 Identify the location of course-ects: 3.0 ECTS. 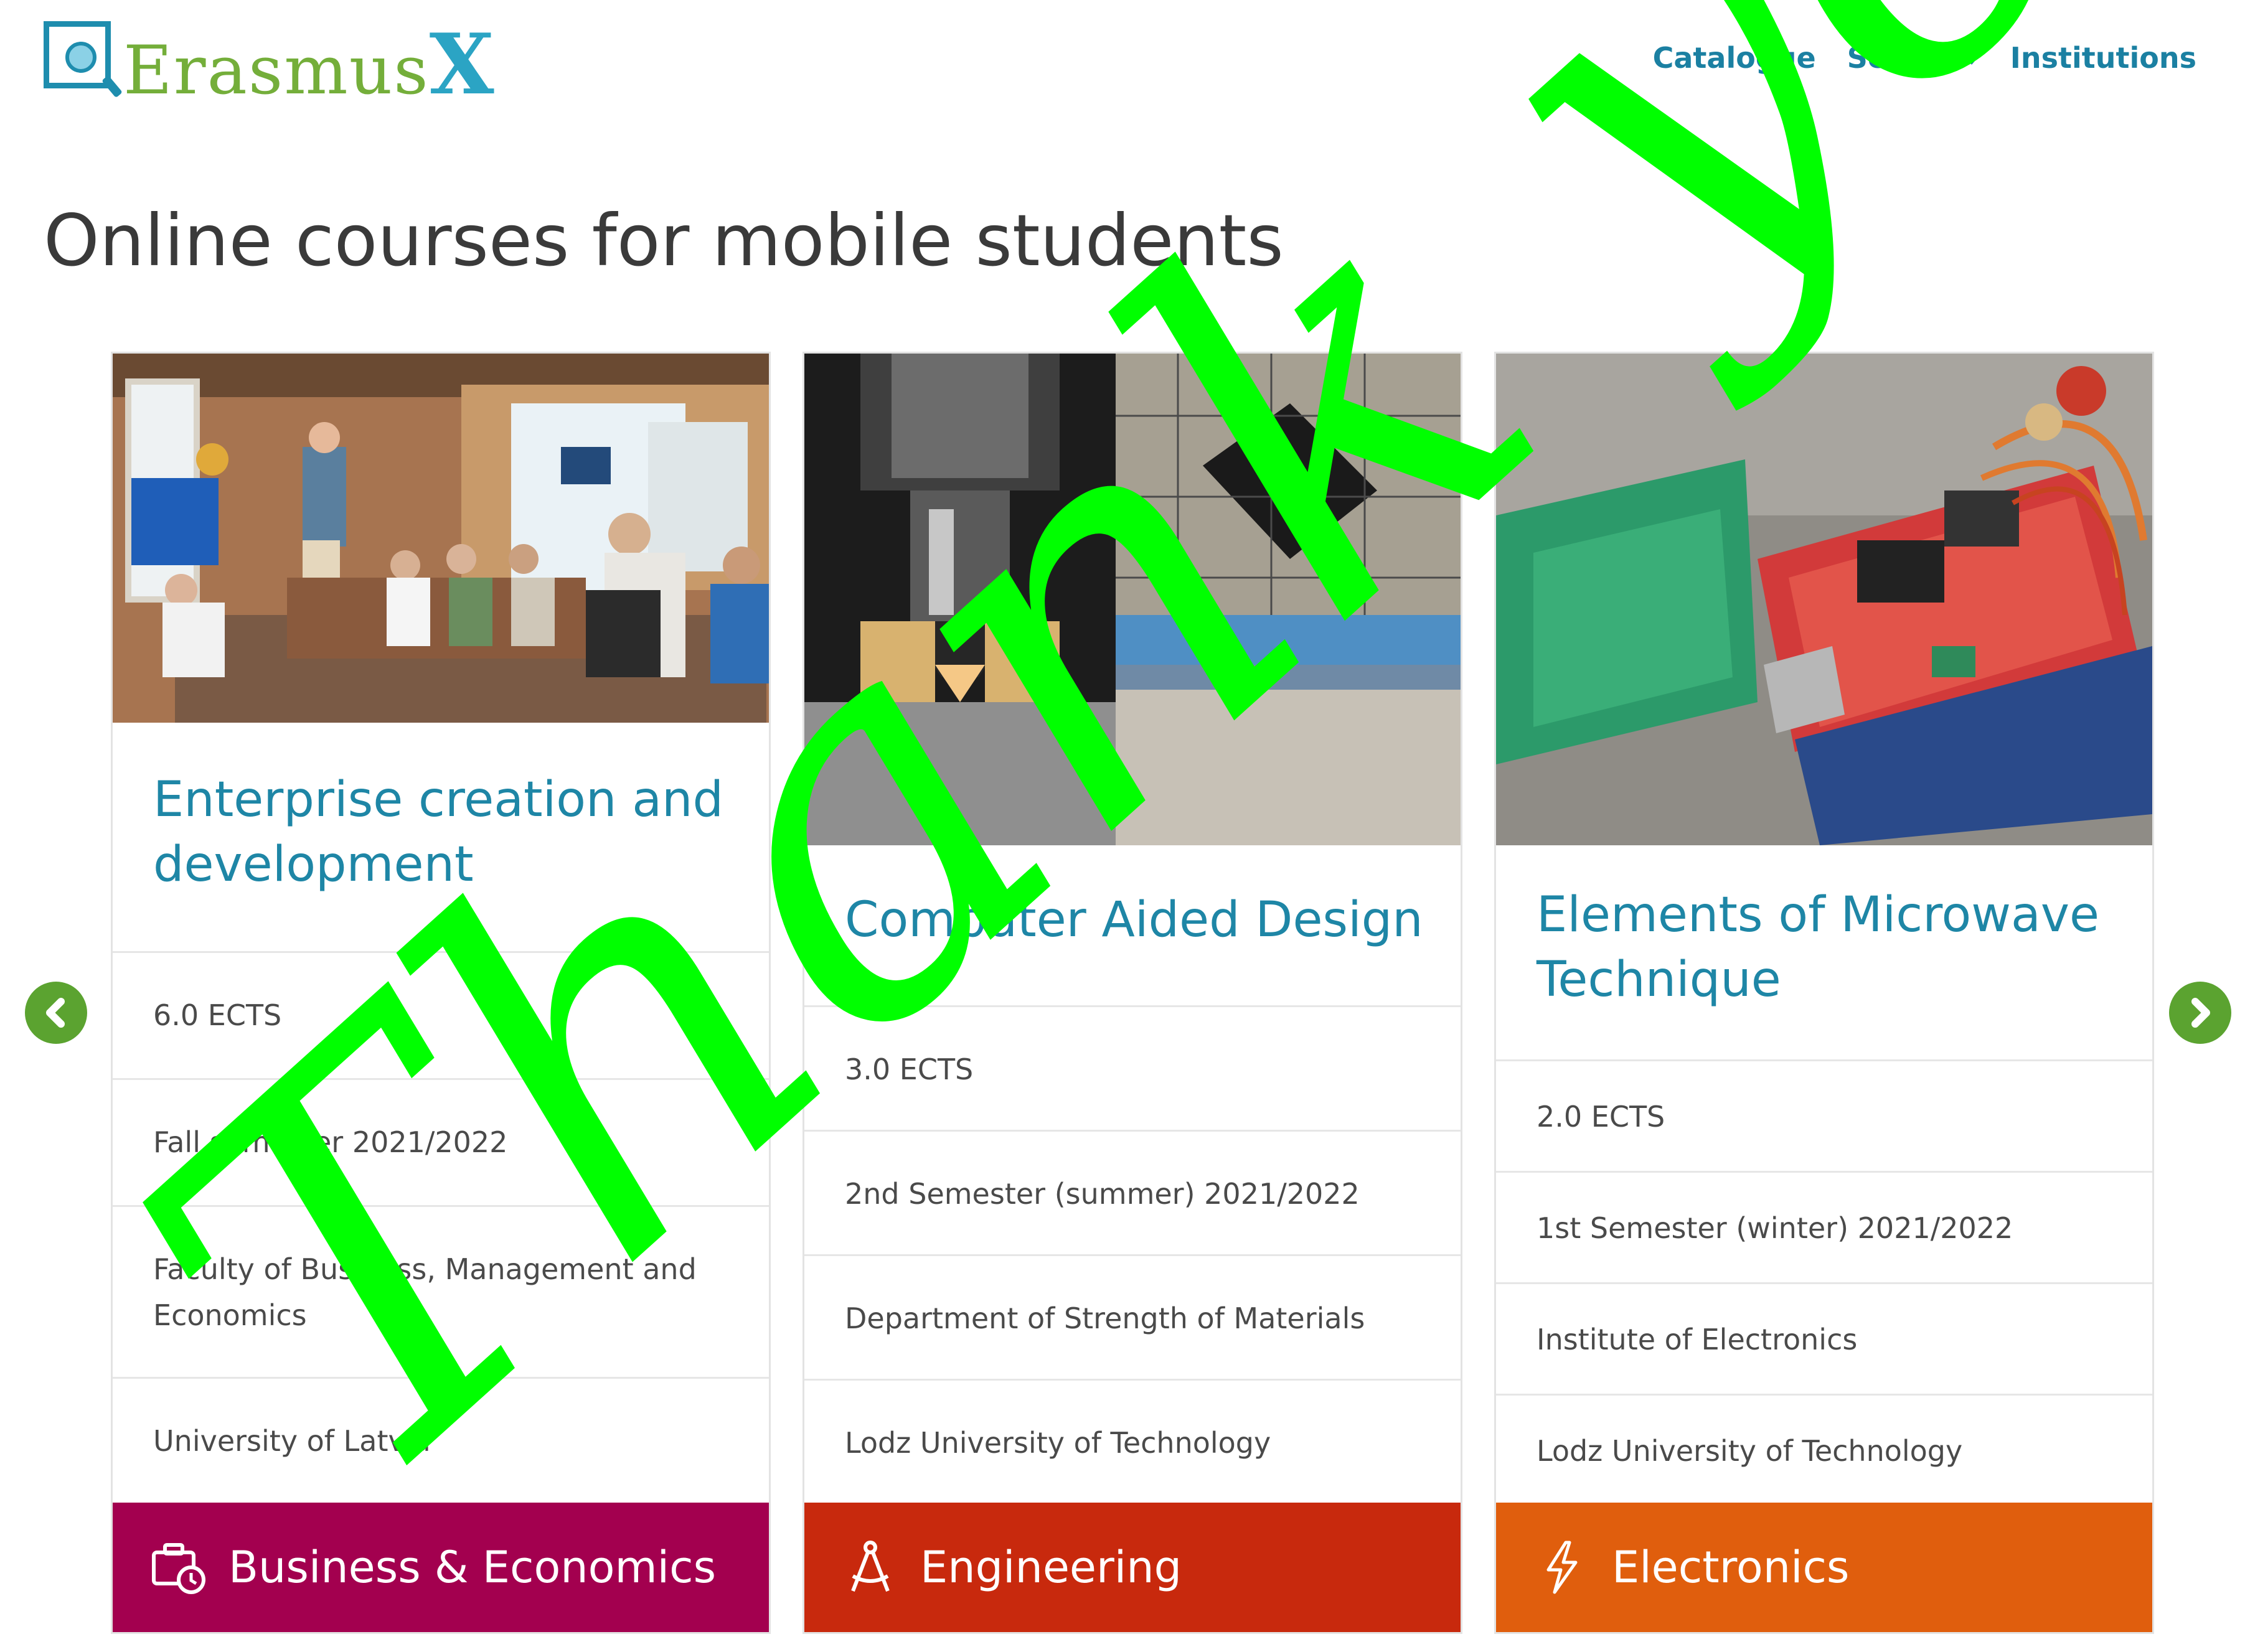
(1132, 1067).